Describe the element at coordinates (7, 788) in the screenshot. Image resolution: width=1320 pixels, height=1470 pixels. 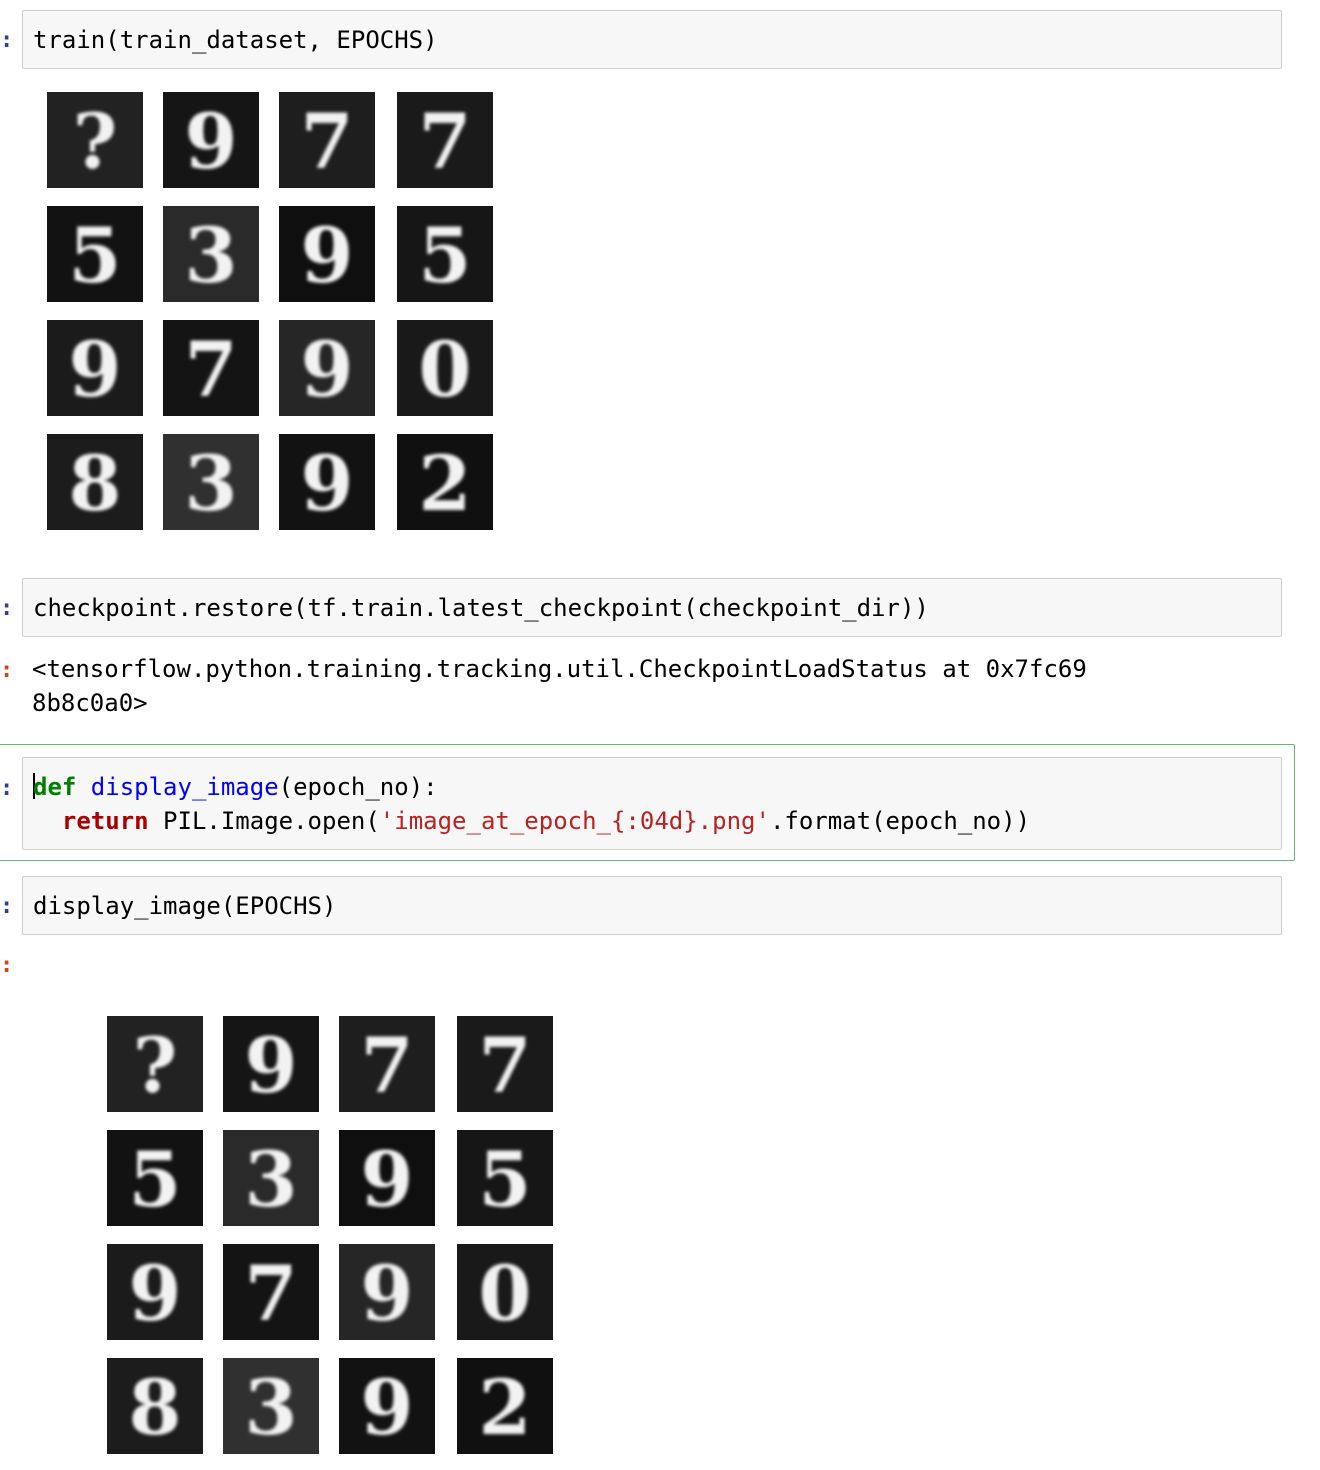
I see `cell-3-prompt: :` at that location.